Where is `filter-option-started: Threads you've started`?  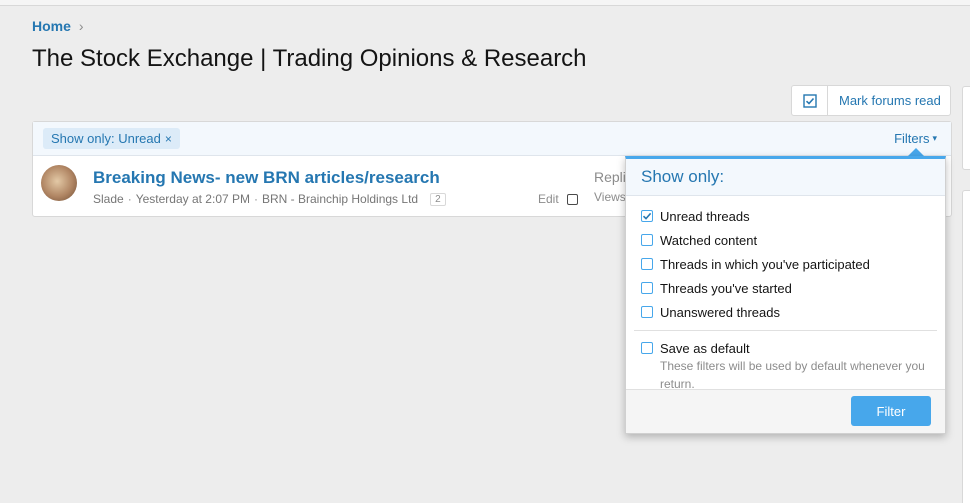 filter-option-started: Threads you've started is located at coordinates (793, 288).